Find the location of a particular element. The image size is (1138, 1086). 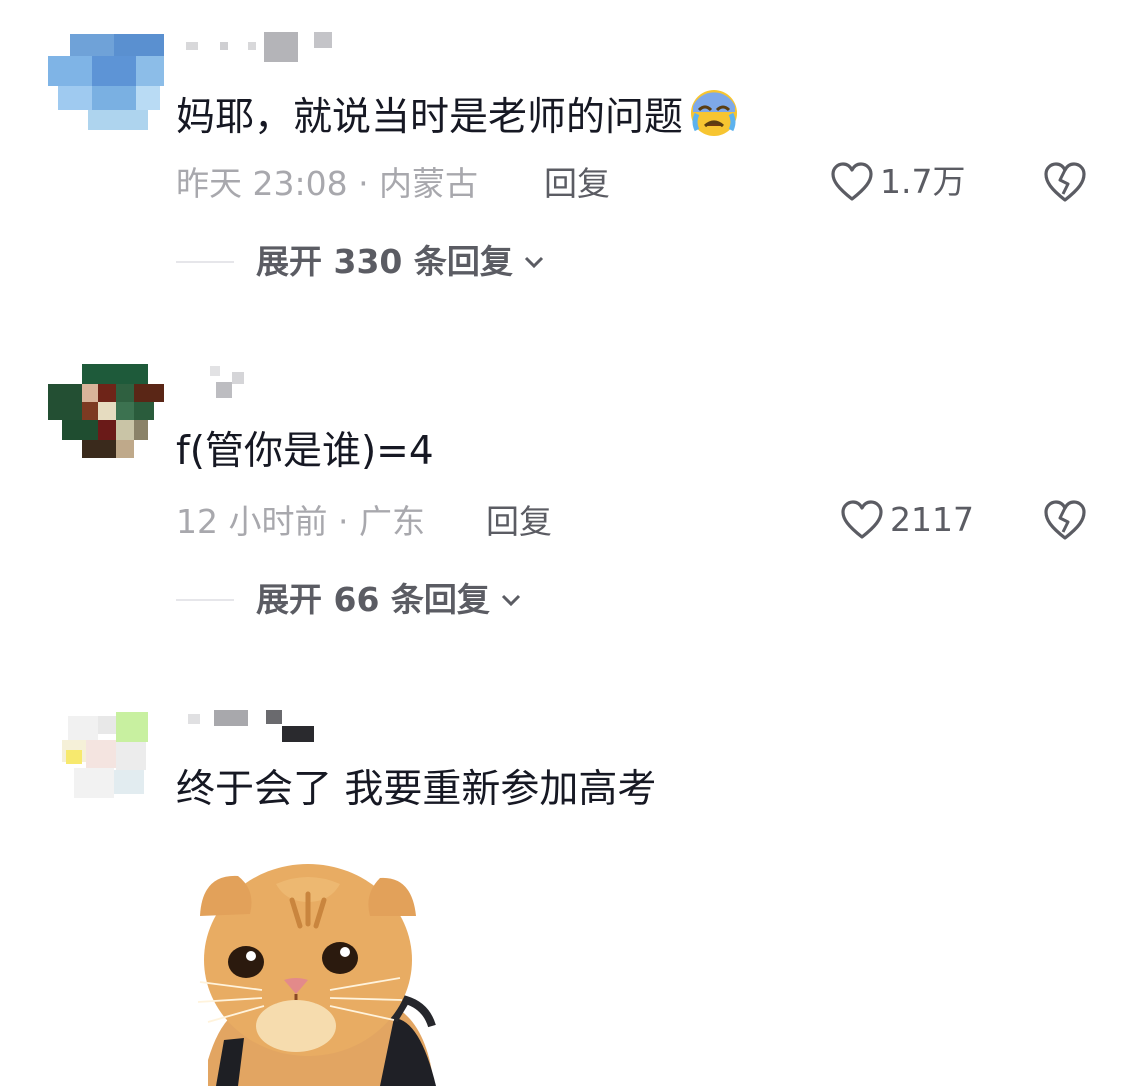

comment-body: 妈耶，就说当时是老师的问题 is located at coordinates (430, 117).